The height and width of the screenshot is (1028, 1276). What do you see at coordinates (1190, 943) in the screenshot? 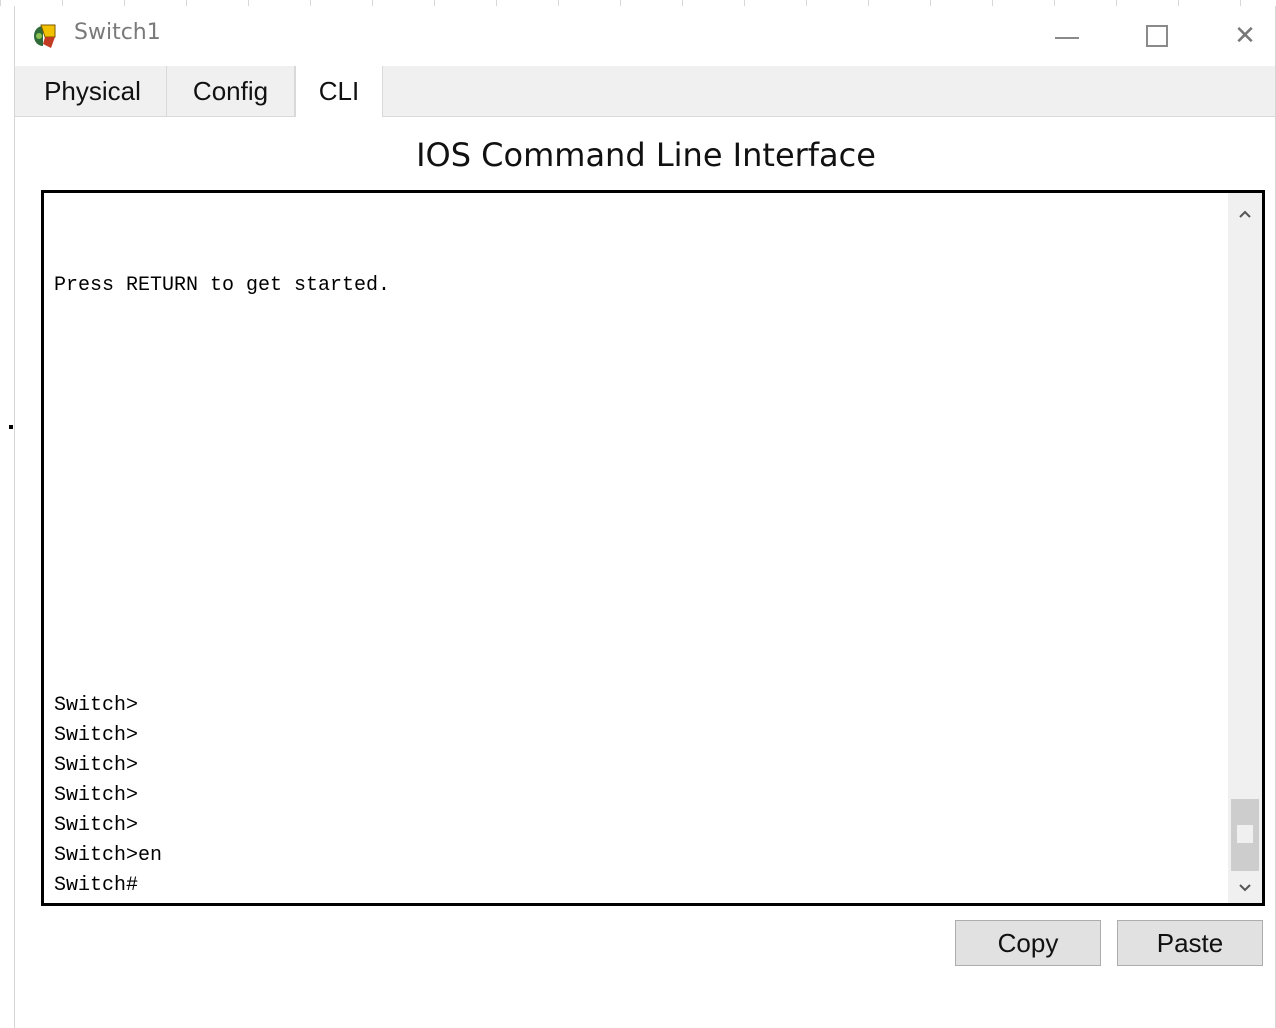
I see `paste-button: Paste` at bounding box center [1190, 943].